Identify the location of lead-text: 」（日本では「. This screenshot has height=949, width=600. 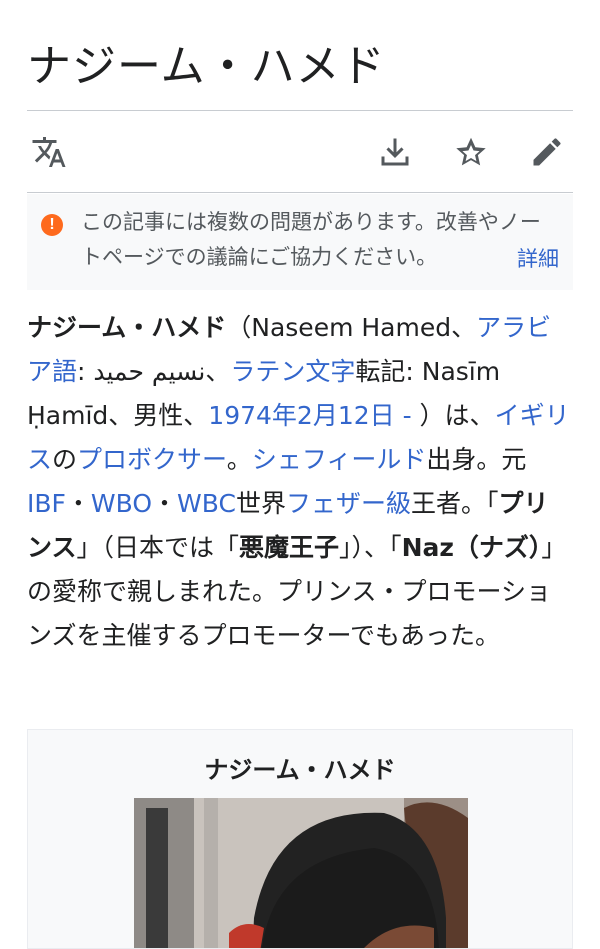
(158, 547).